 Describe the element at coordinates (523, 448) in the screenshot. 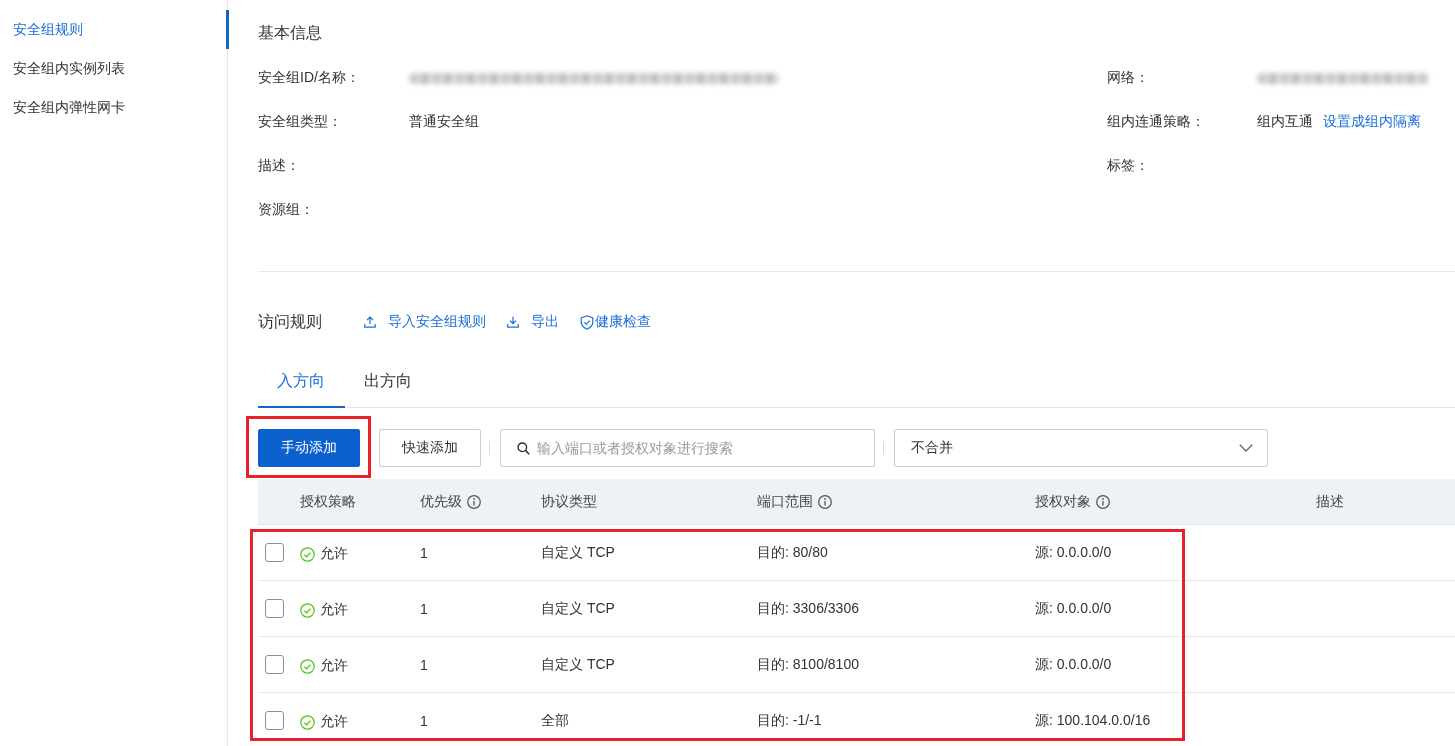

I see `search-icon` at that location.